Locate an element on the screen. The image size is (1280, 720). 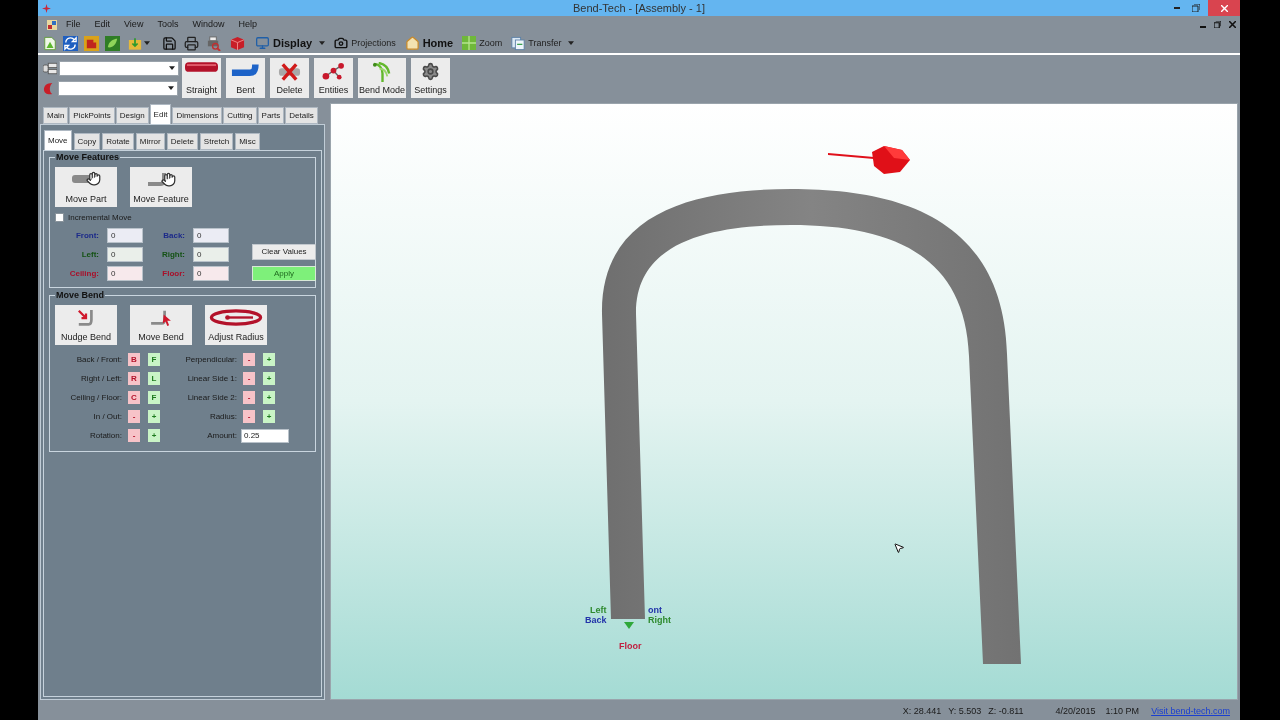
row-label: Linear Side 2: is located at coordinates (211, 397).